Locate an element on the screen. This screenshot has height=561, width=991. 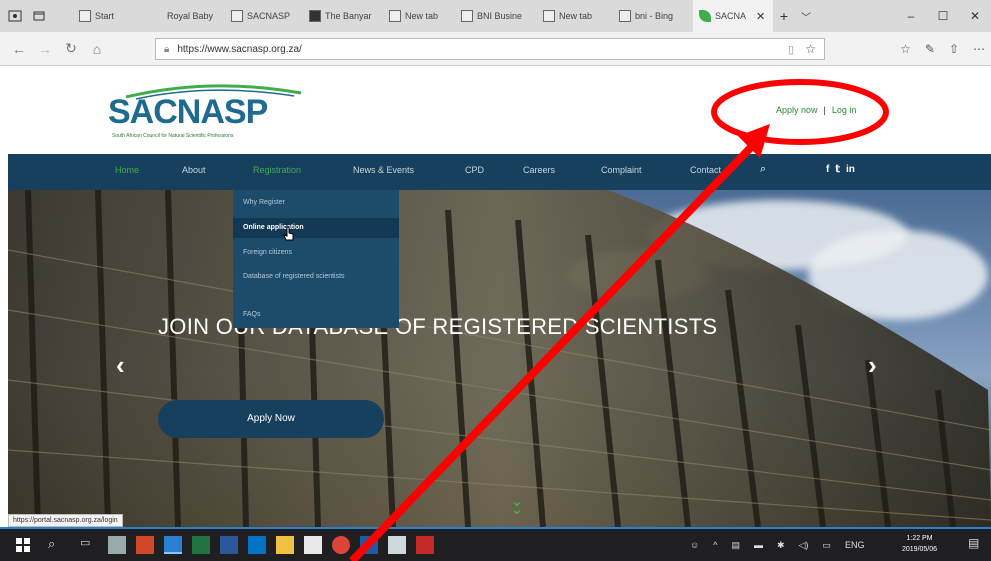
favorites-hub-icon: ☆ is located at coordinates (905, 49).